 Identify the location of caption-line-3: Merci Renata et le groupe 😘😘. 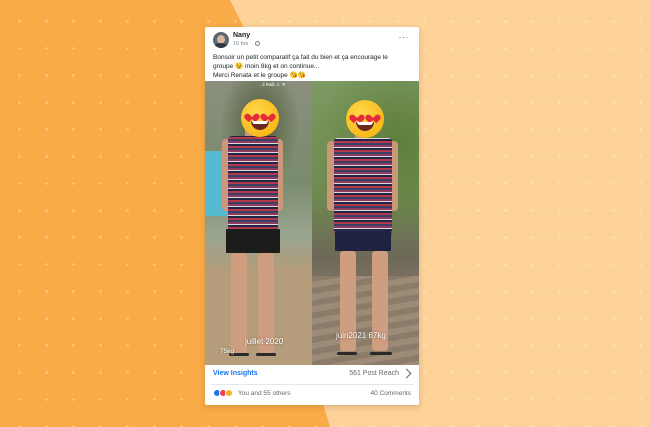
(259, 75).